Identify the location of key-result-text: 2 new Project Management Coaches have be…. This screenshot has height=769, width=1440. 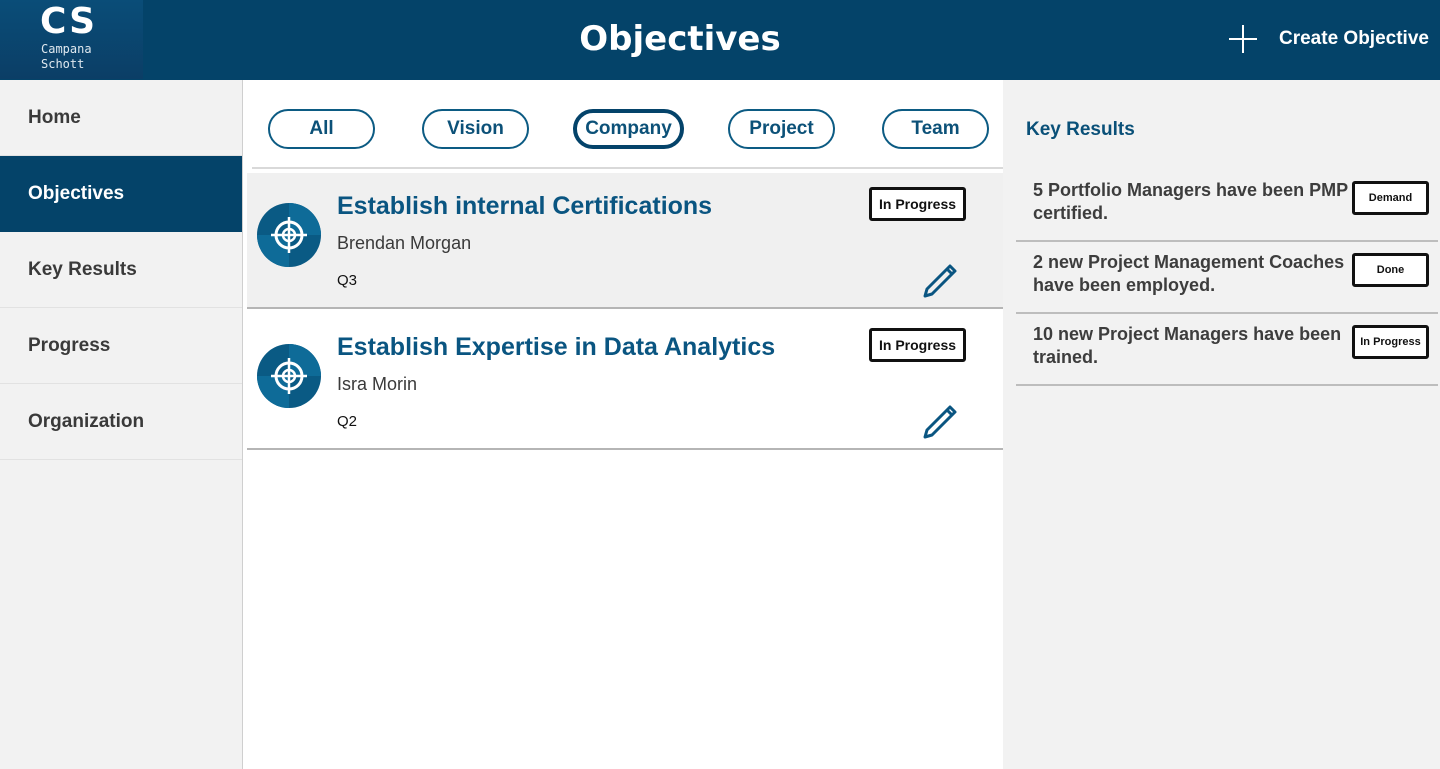
(1189, 273).